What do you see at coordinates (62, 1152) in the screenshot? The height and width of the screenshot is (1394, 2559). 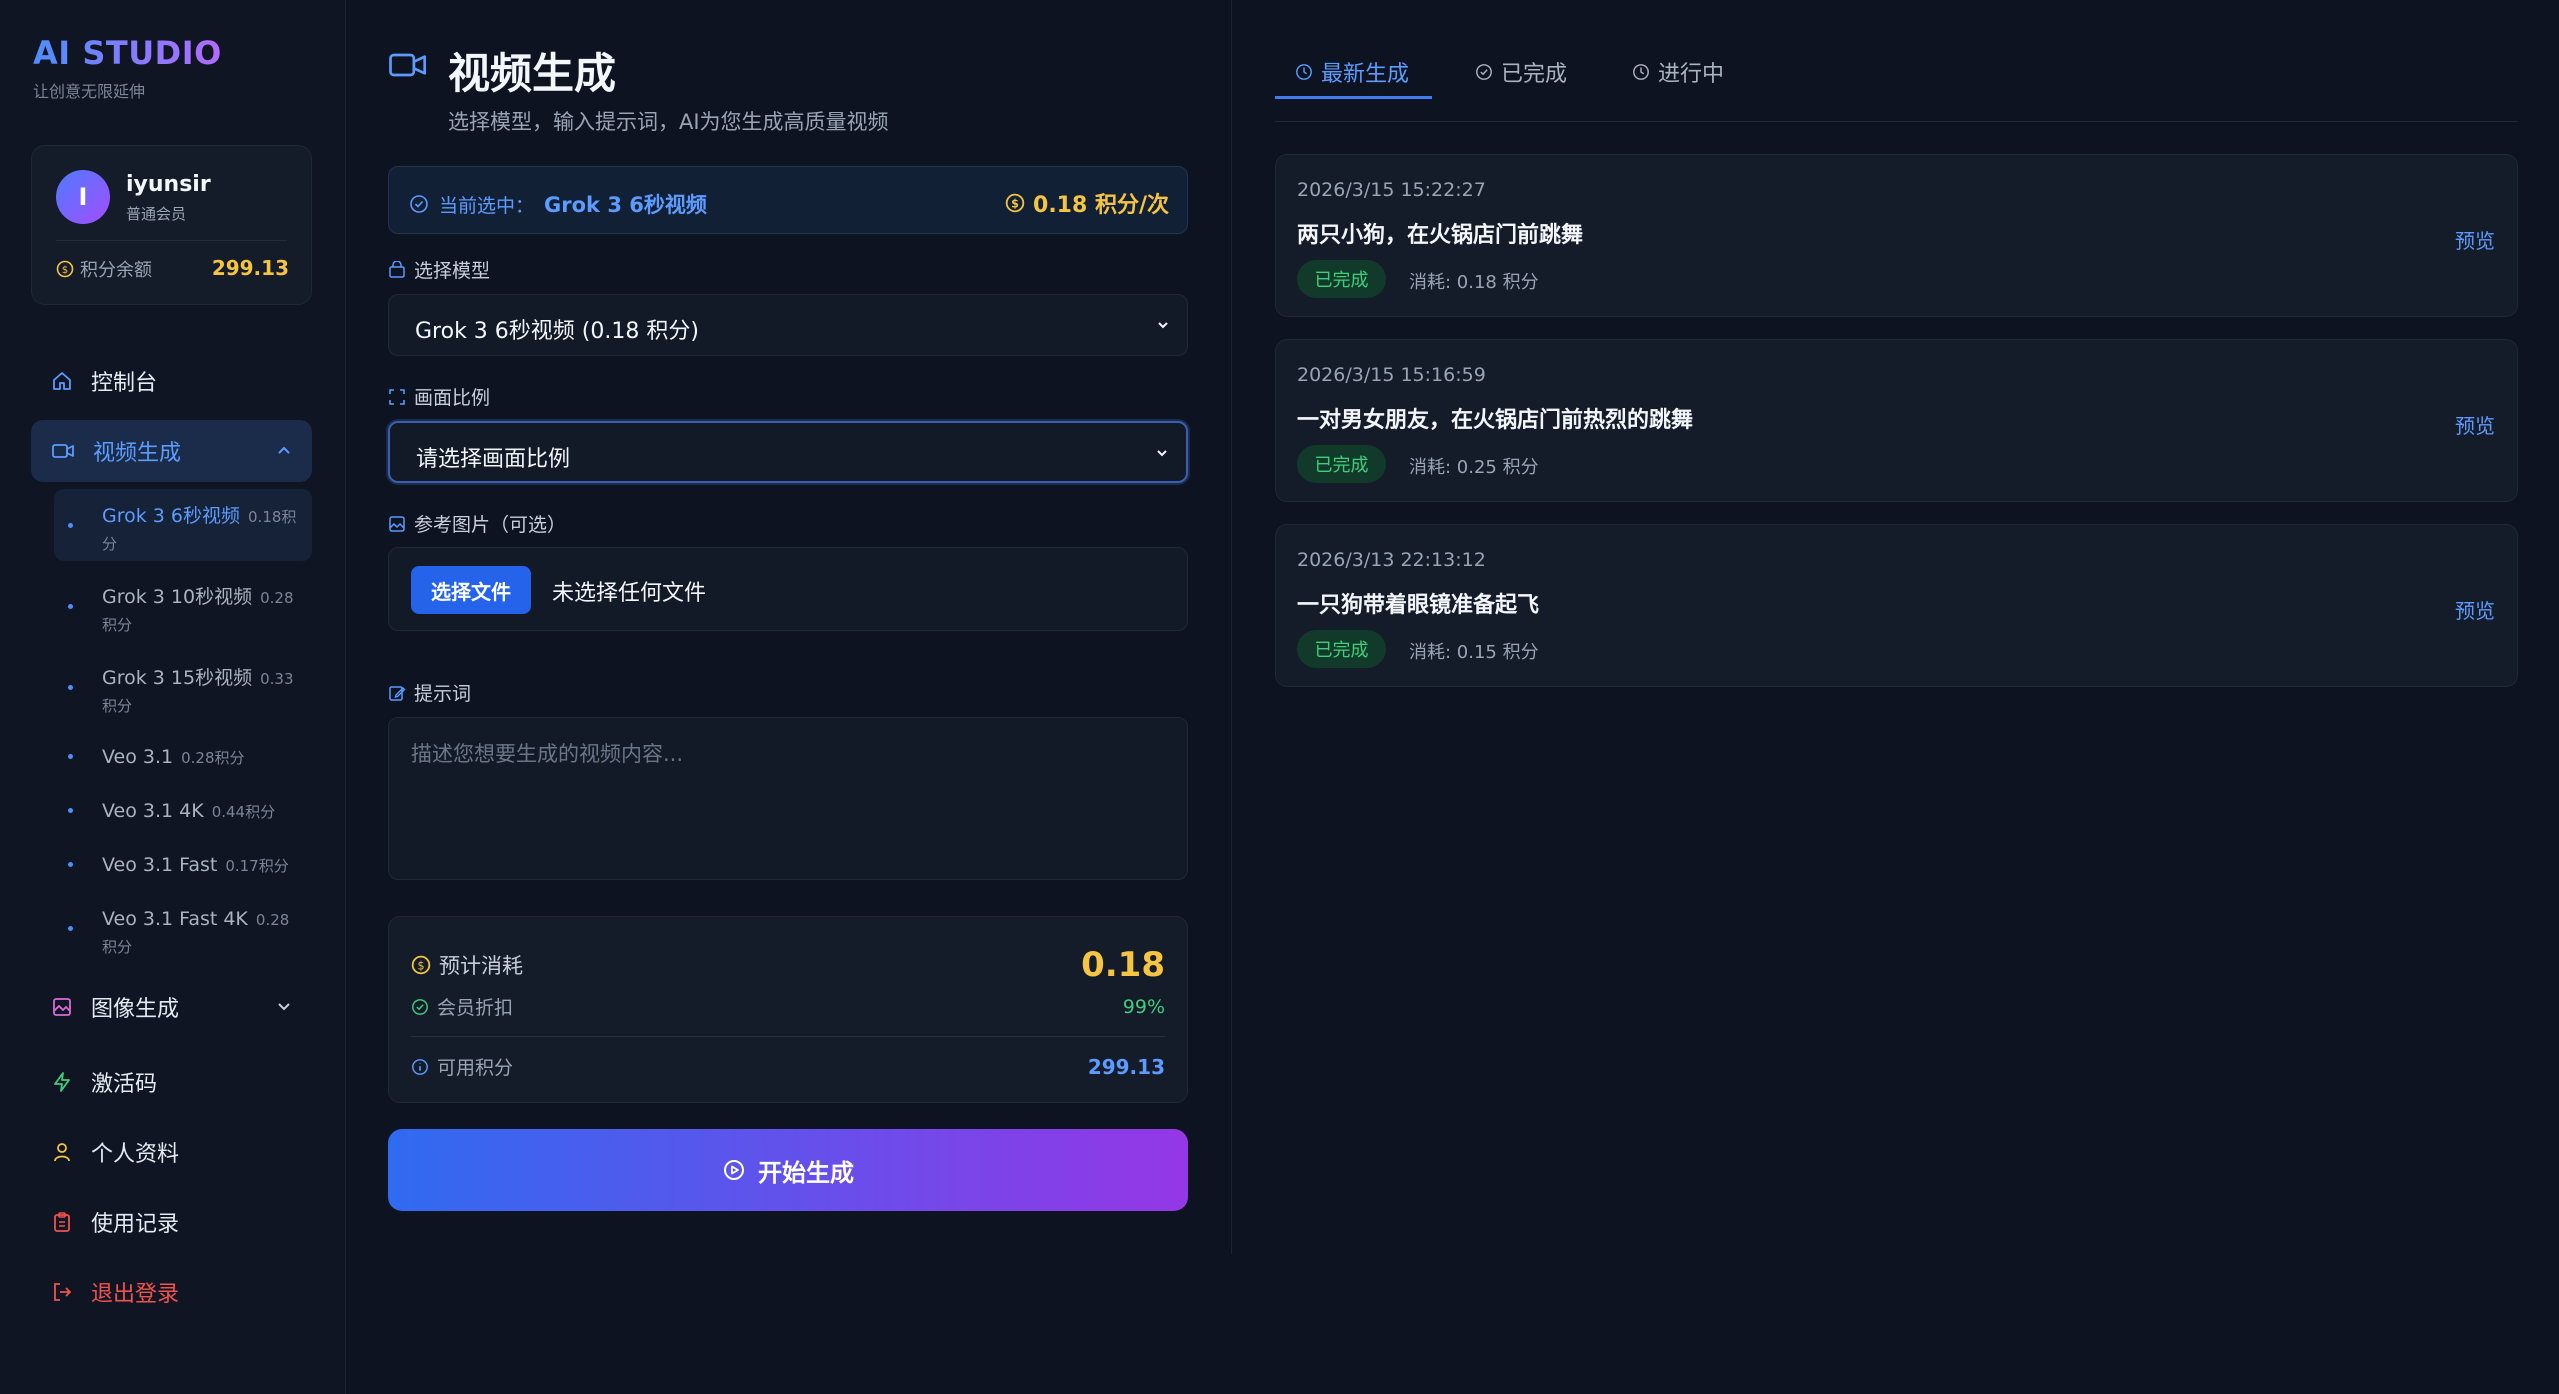 I see `user-icon` at bounding box center [62, 1152].